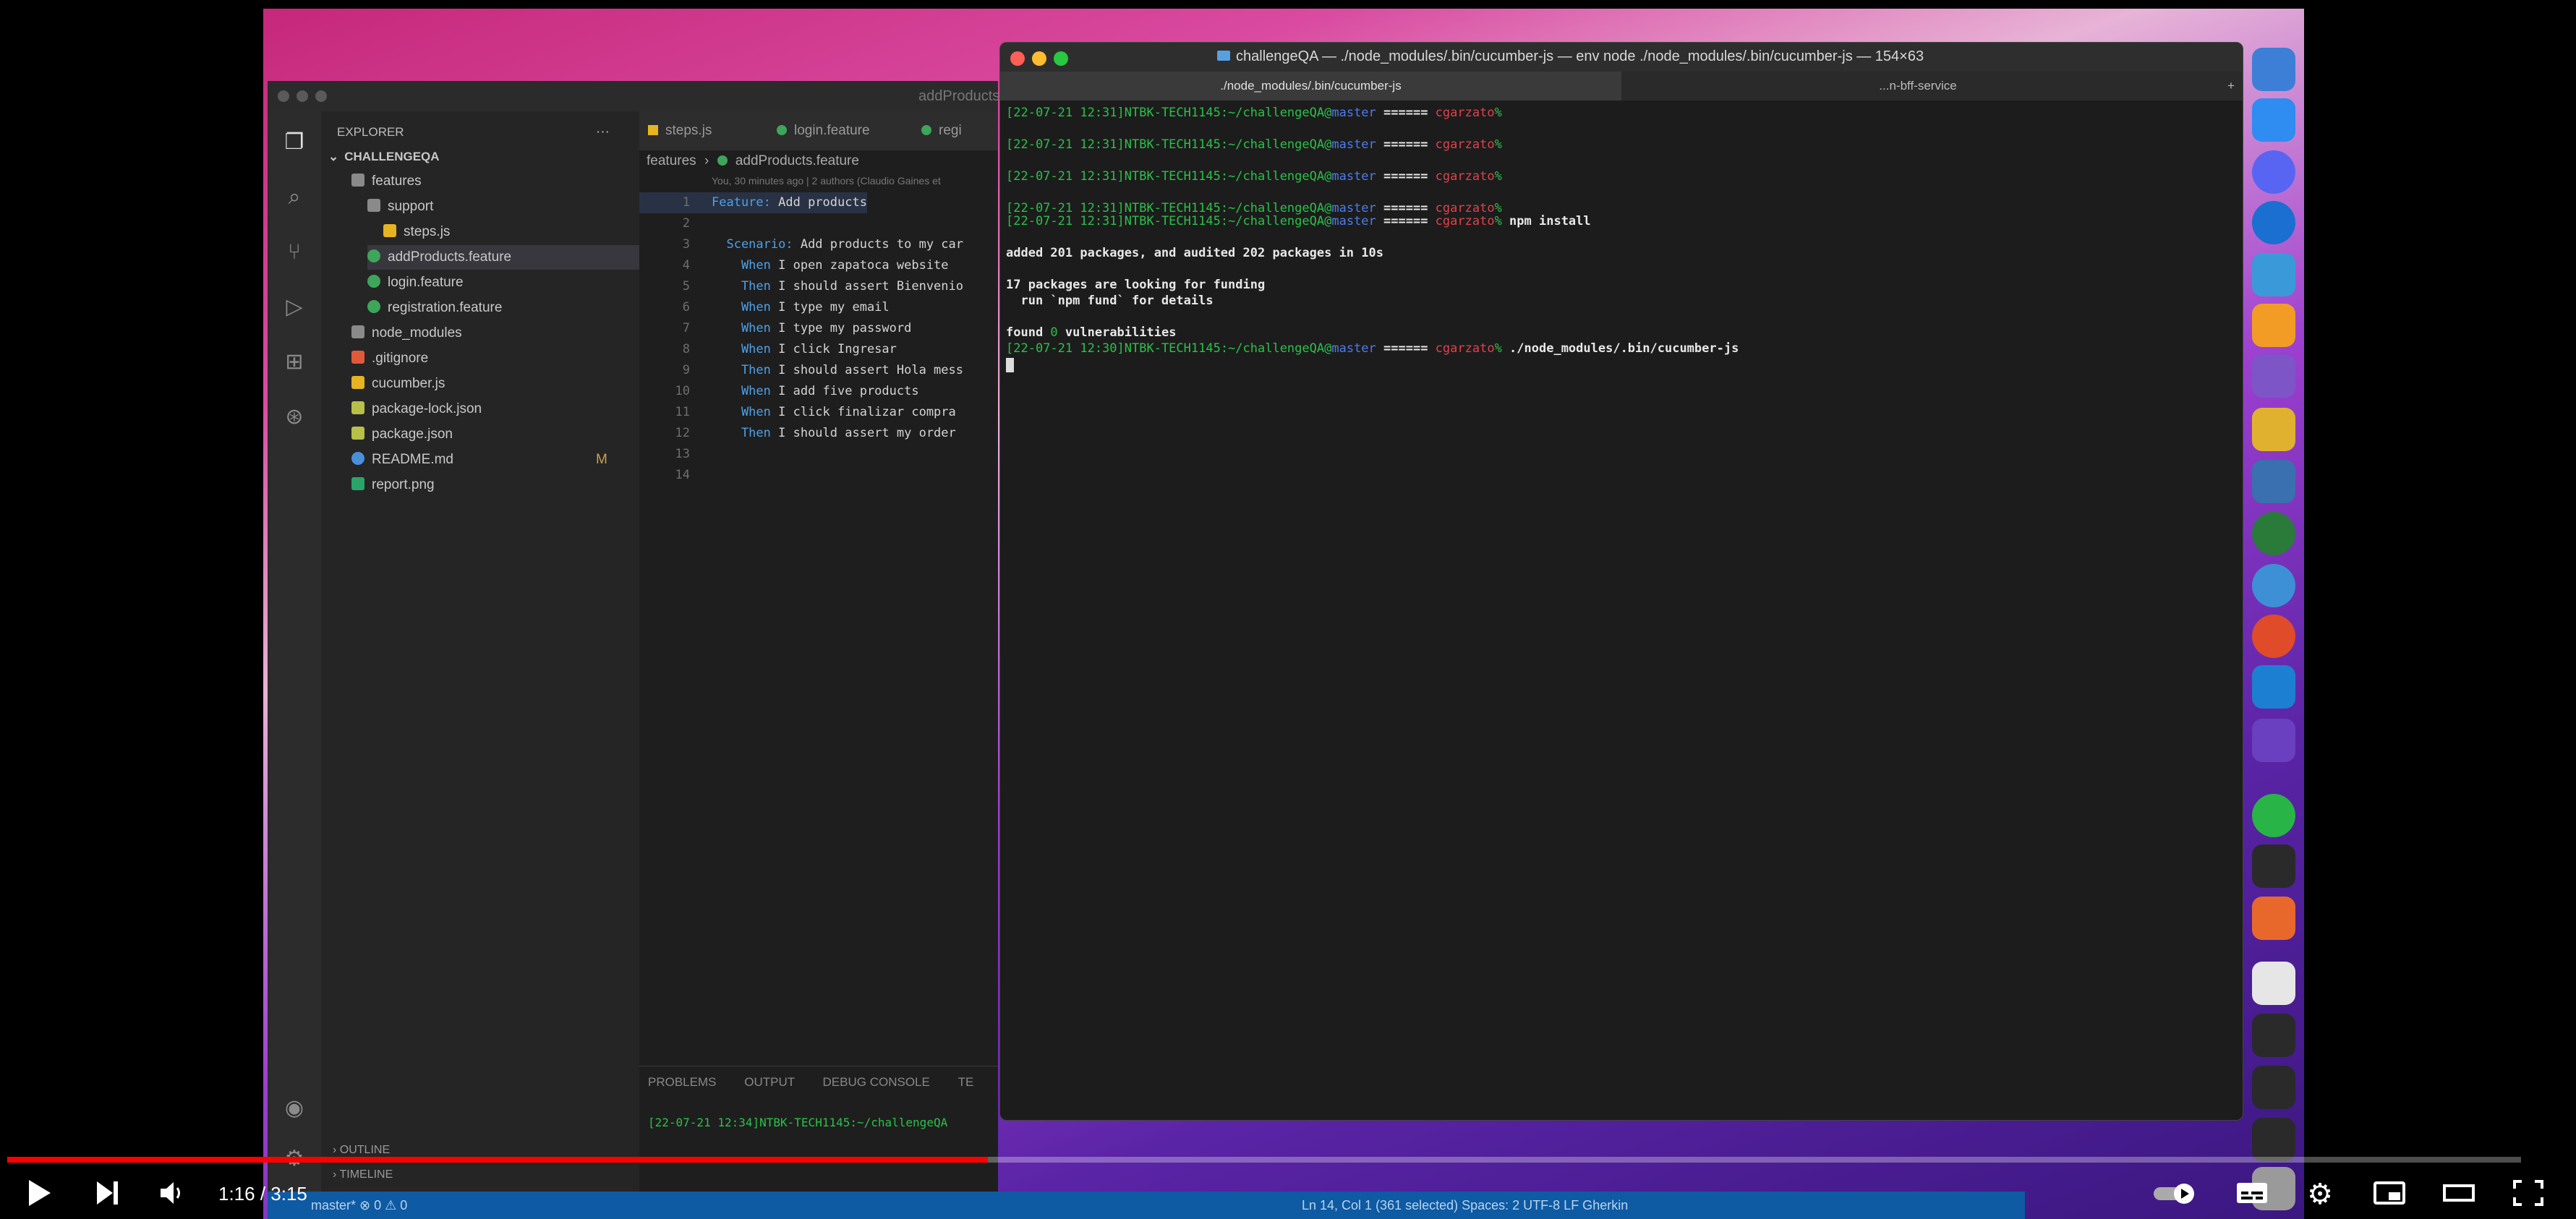 The width and height of the screenshot is (2576, 1219). Describe the element at coordinates (262, 1194) in the screenshot. I see `time-display: 1:16 / 3:15` at that location.